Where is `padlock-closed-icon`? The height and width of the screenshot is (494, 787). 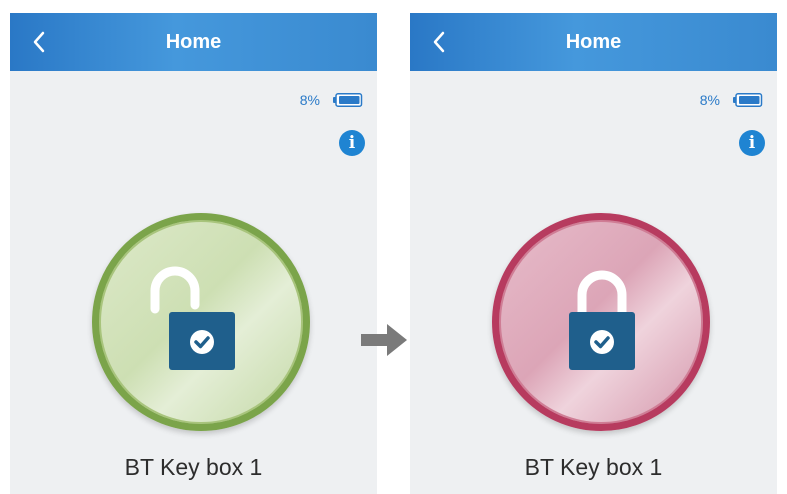
padlock-closed-icon is located at coordinates (602, 320).